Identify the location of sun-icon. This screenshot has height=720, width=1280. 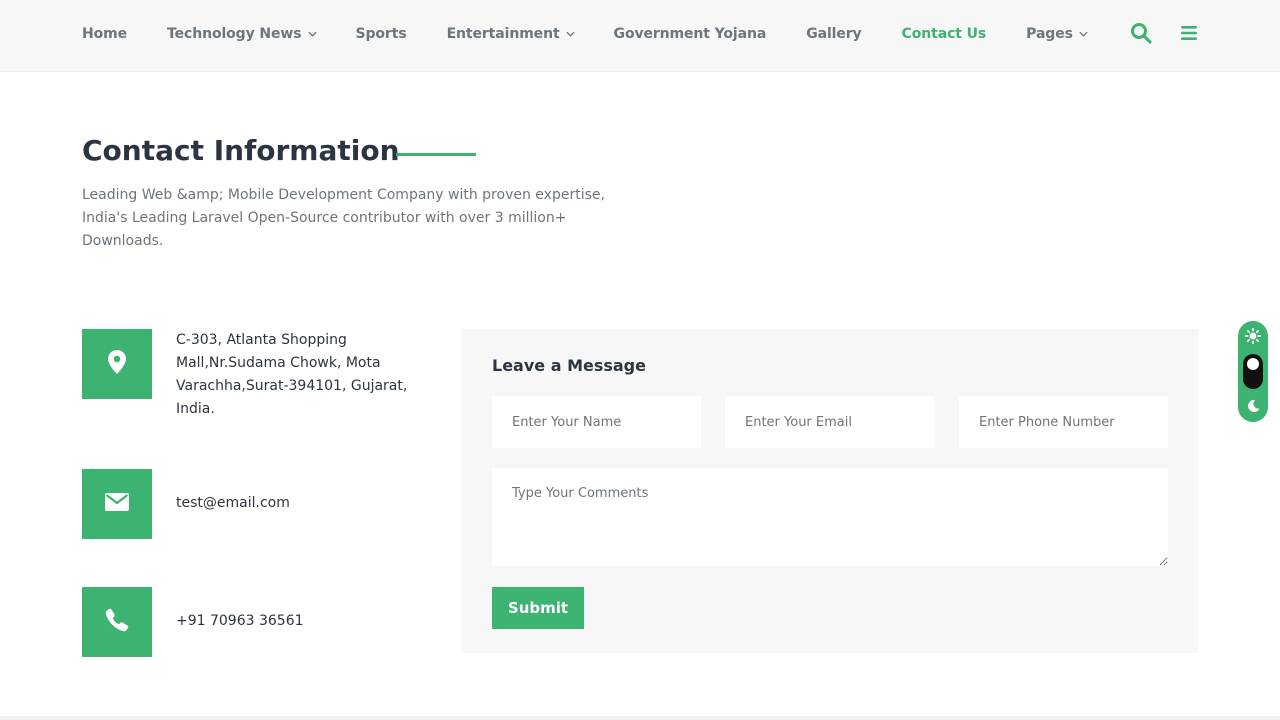
(1253, 336).